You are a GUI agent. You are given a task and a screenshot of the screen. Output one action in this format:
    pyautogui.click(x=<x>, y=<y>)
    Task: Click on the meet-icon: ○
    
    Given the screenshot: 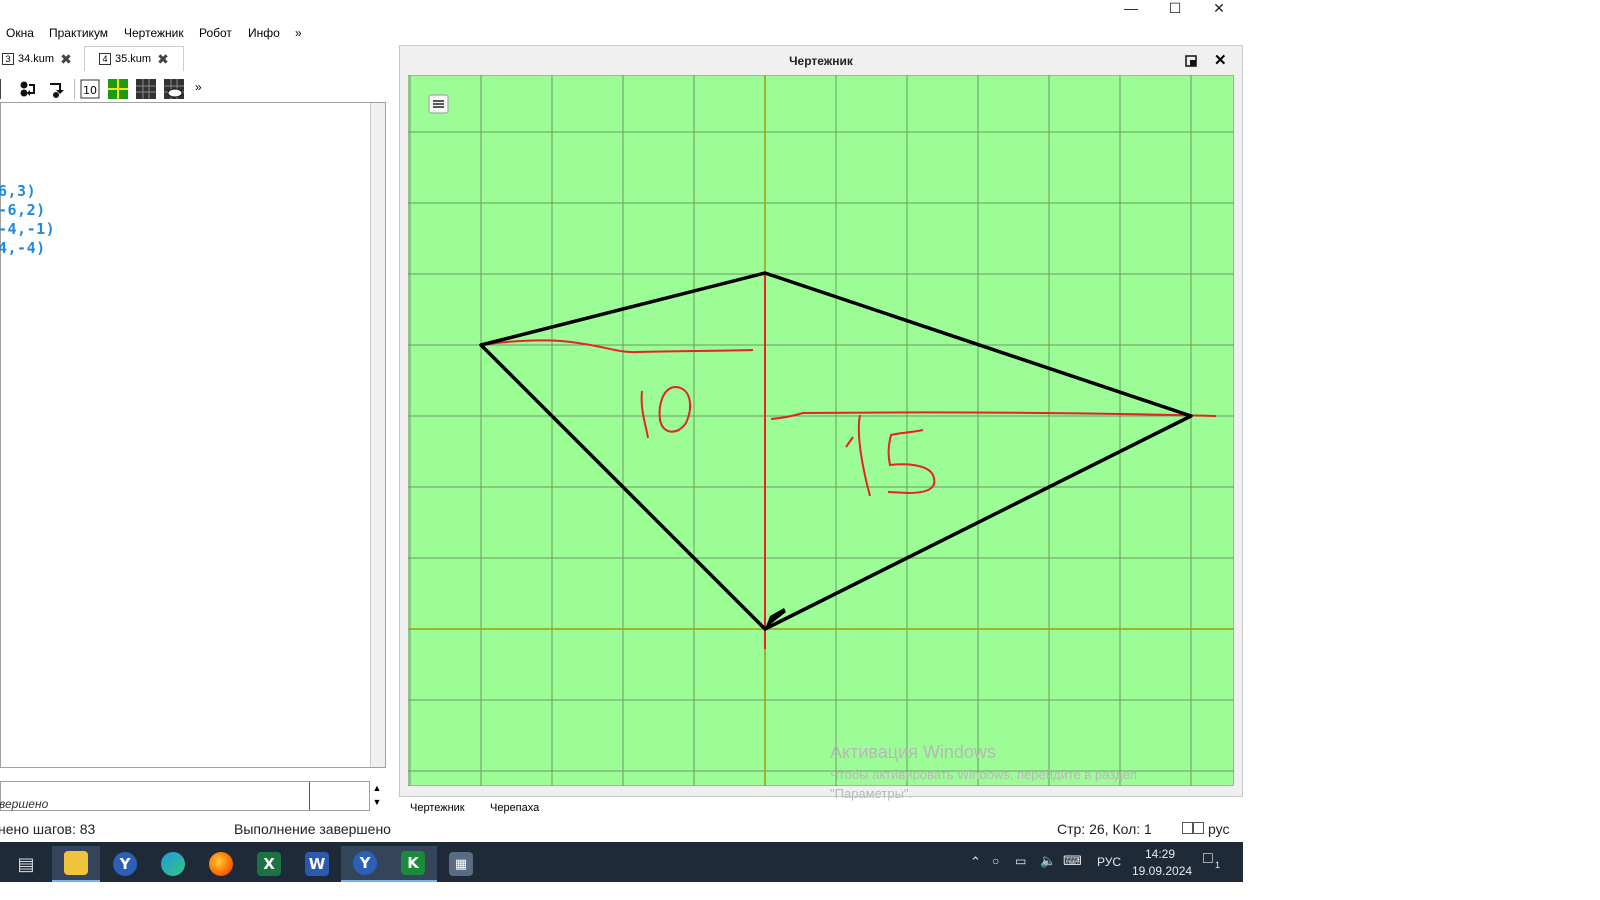 What is the action you would take?
    pyautogui.click(x=995, y=861)
    